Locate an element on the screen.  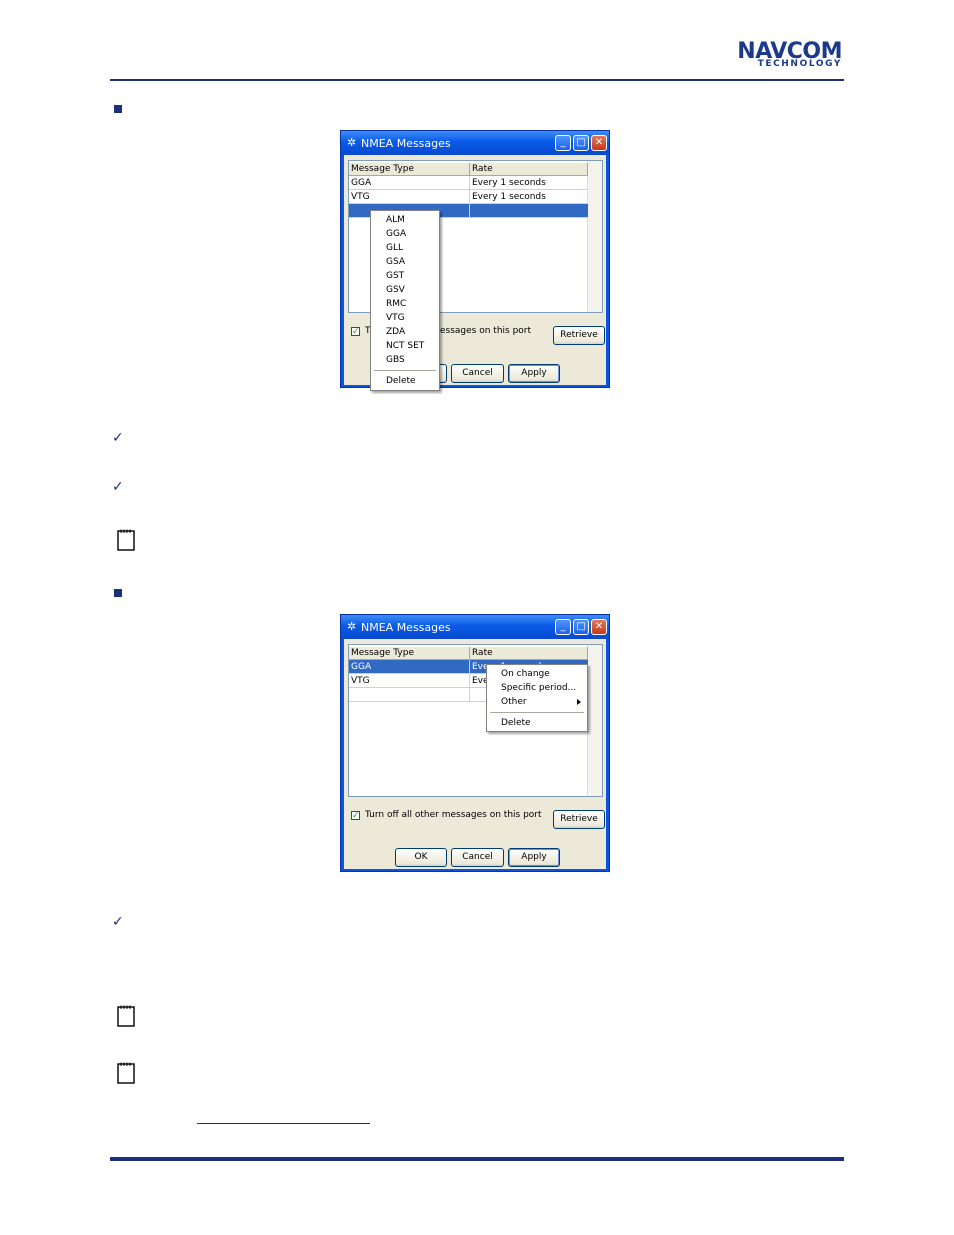
table-row-type: GGA is located at coordinates (409, 183).